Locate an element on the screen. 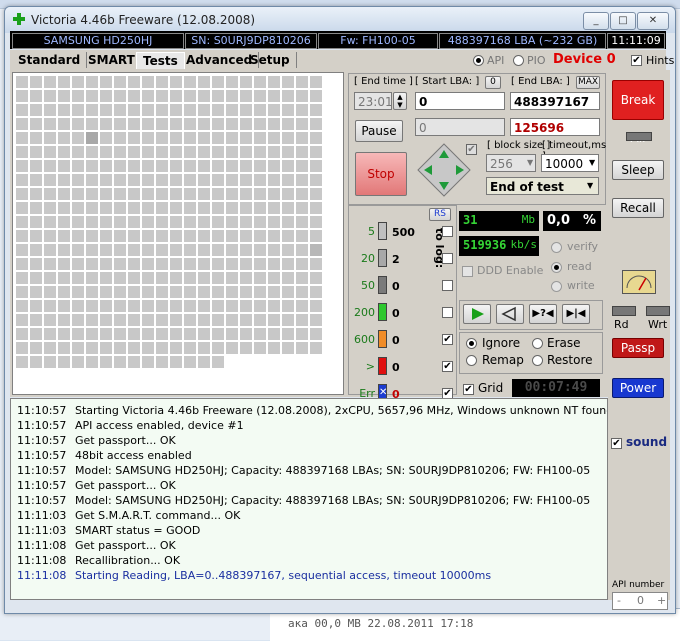  remap-radio is located at coordinates (471, 360).